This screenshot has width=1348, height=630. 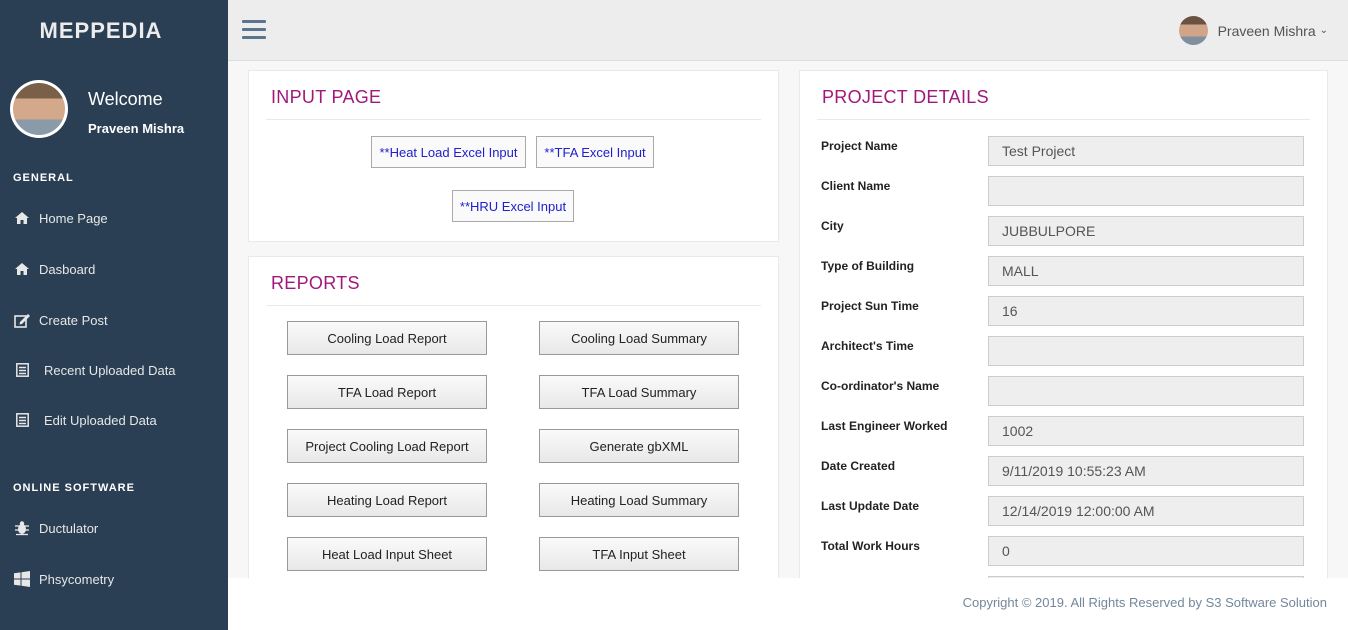 What do you see at coordinates (1193, 30) in the screenshot?
I see `user-avatar` at bounding box center [1193, 30].